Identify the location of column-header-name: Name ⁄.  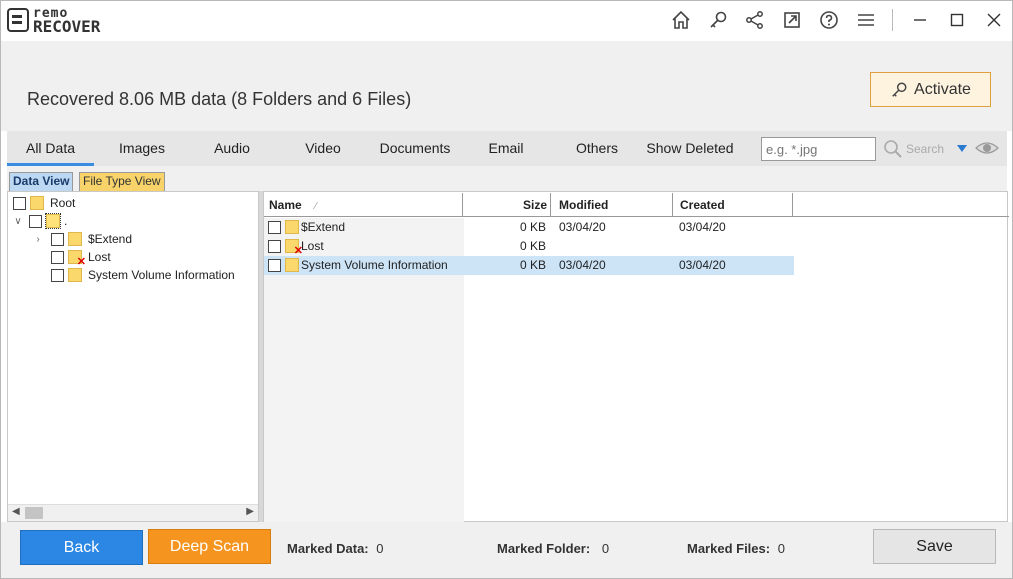
(363, 205).